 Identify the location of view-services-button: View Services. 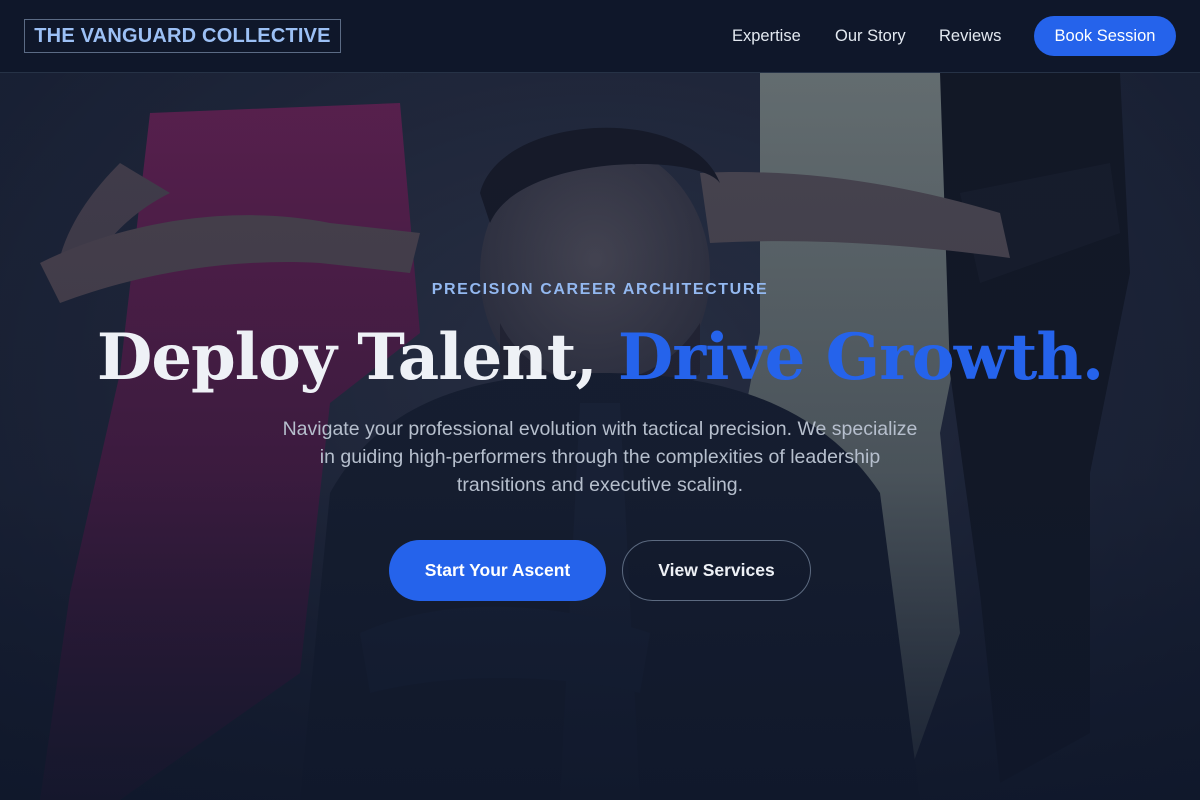
(716, 570).